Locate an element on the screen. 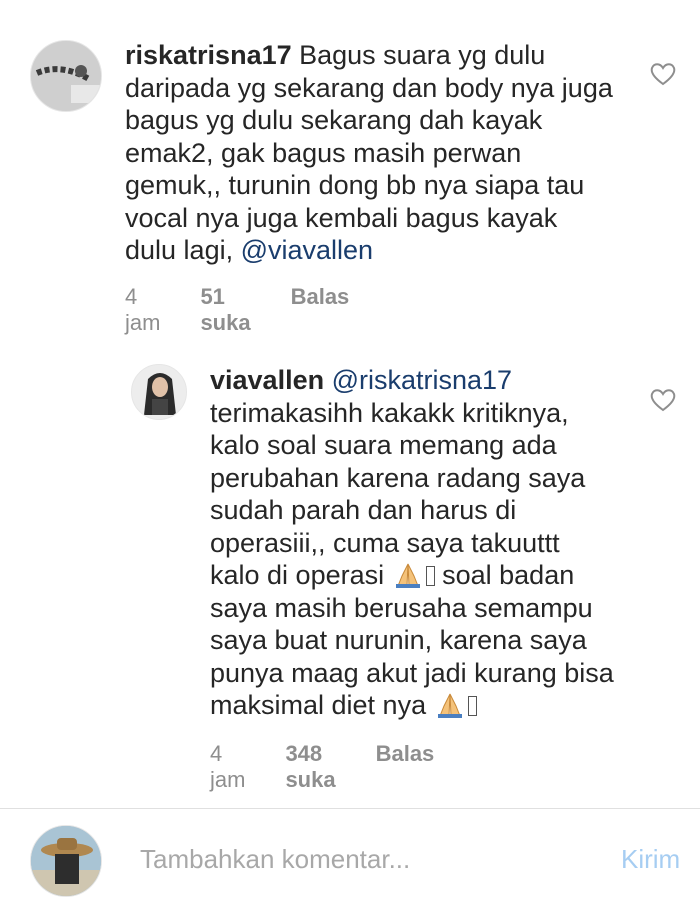 This screenshot has height=906, width=700. likes-count: 51 suka is located at coordinates (225, 310).